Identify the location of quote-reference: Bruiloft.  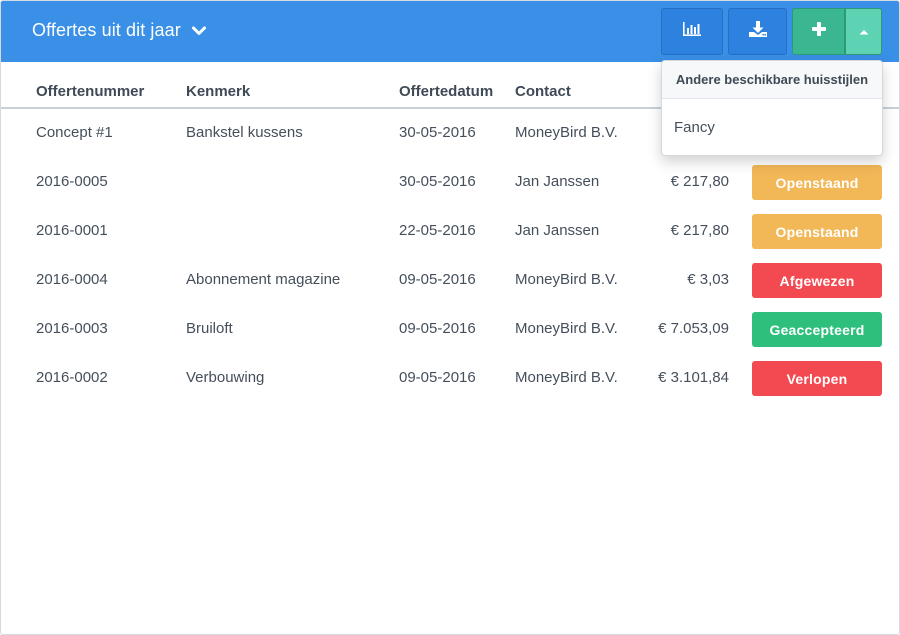
(209, 328).